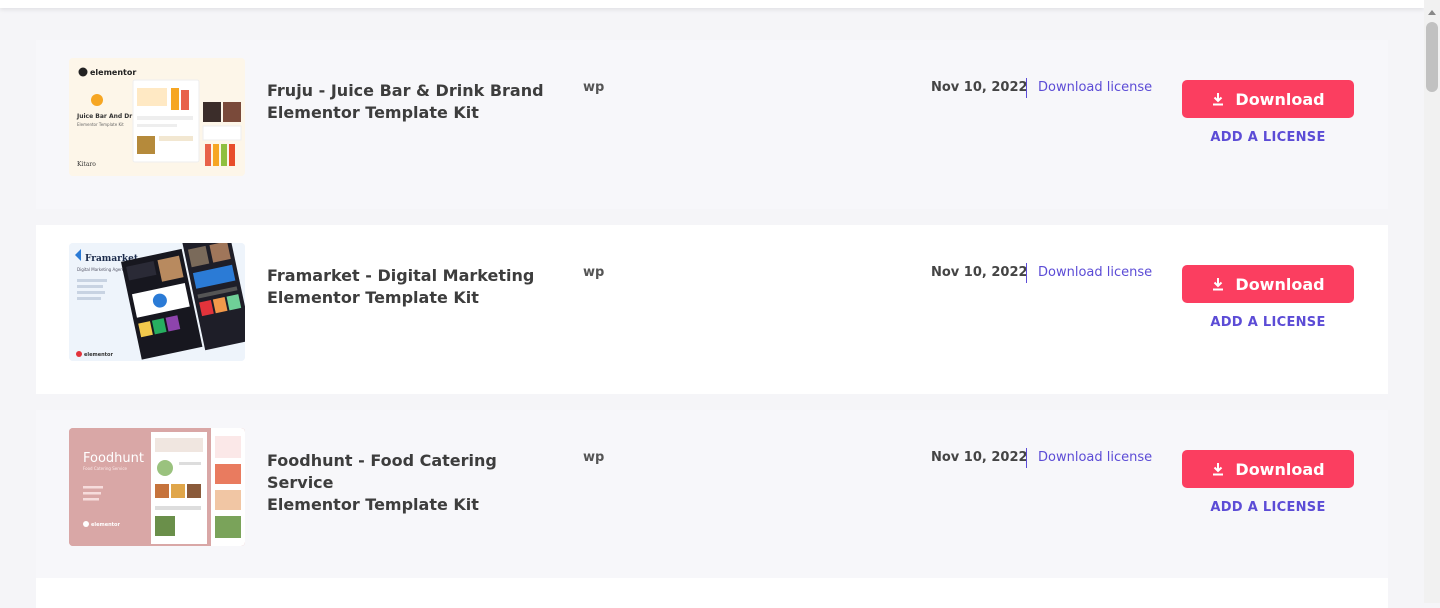 Image resolution: width=1440 pixels, height=608 pixels. Describe the element at coordinates (1432, 12) in the screenshot. I see `scroll-up-arrow-icon` at that location.